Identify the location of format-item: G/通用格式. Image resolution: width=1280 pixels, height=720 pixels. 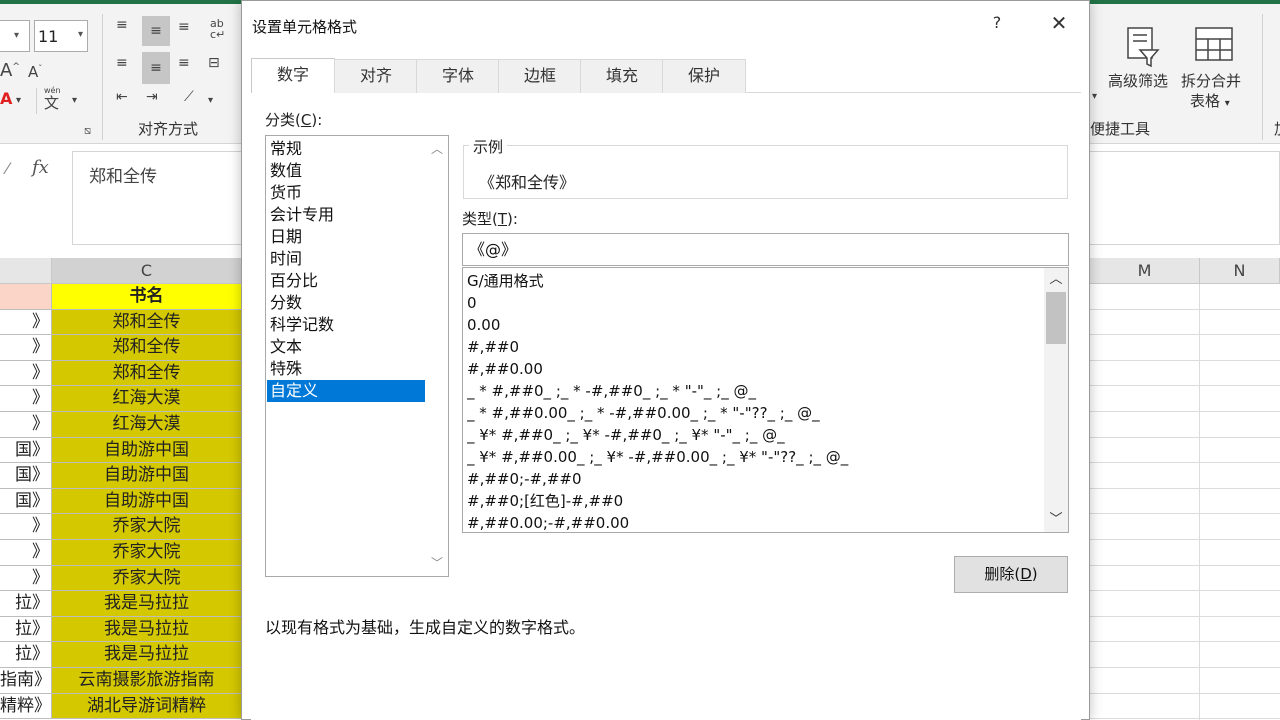
(752, 281).